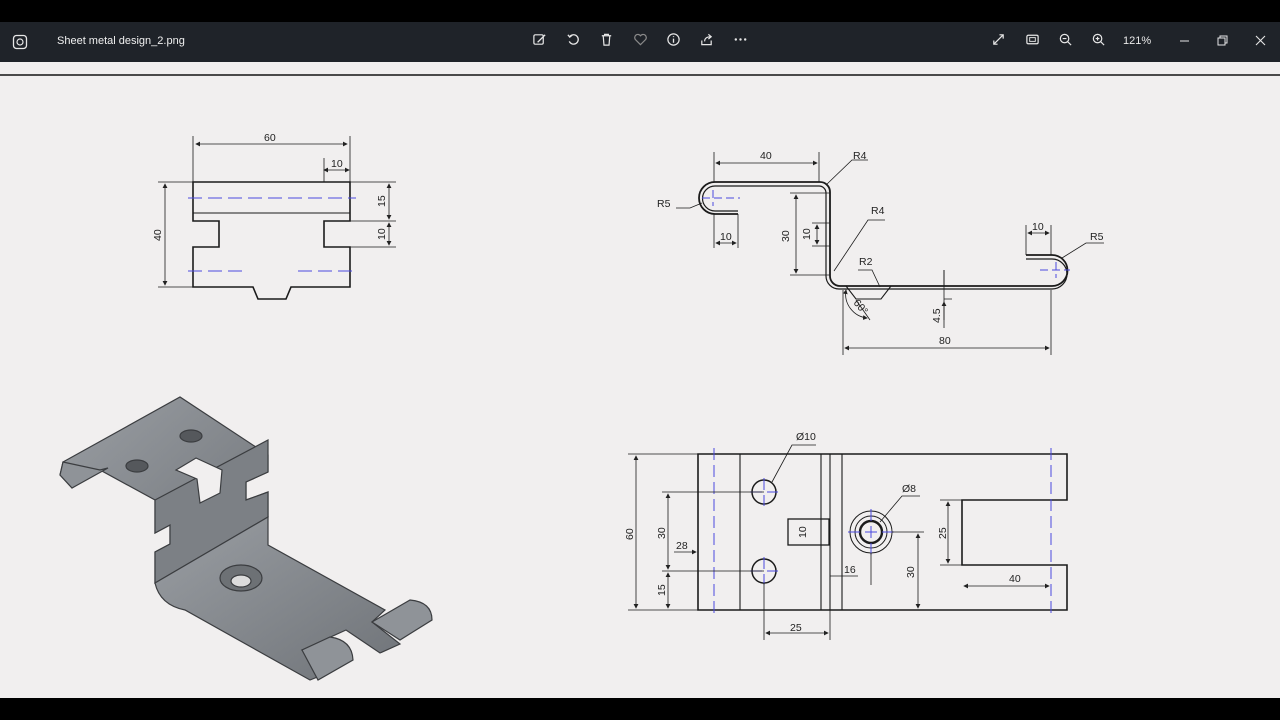 This screenshot has width=1280, height=720. I want to click on side-view, so click(890, 253).